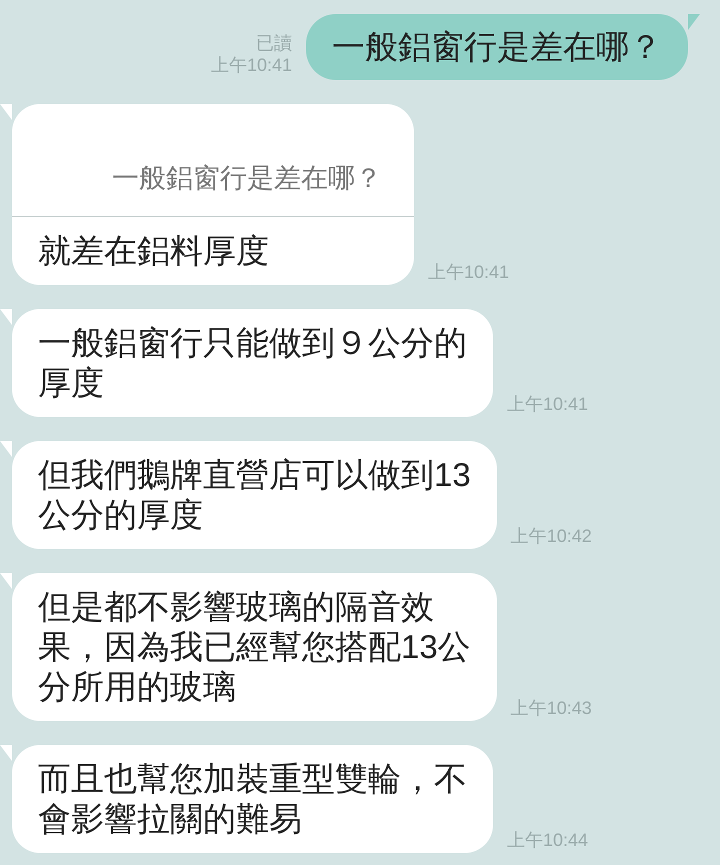  I want to click on message-time: 上午10:44, so click(547, 840).